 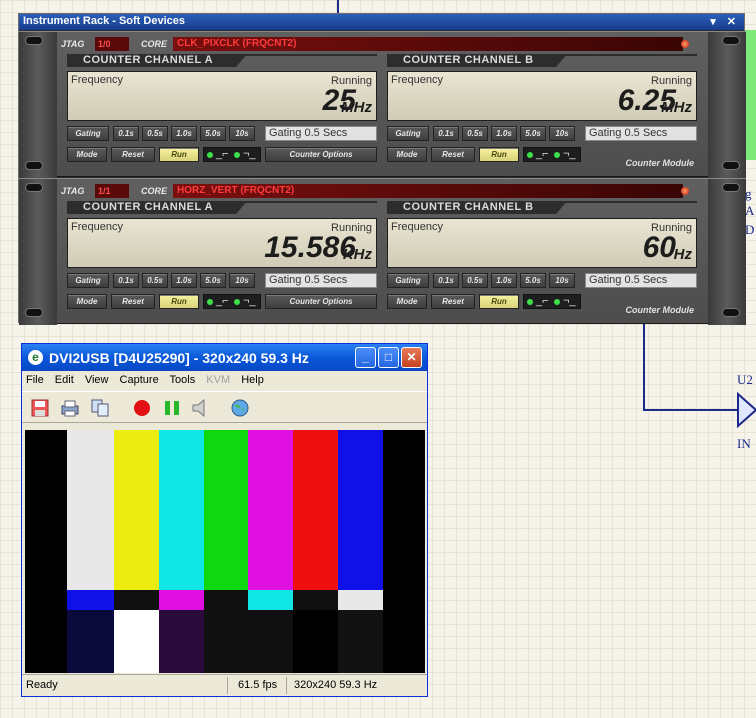 I want to click on record-icon, so click(x=142, y=408).